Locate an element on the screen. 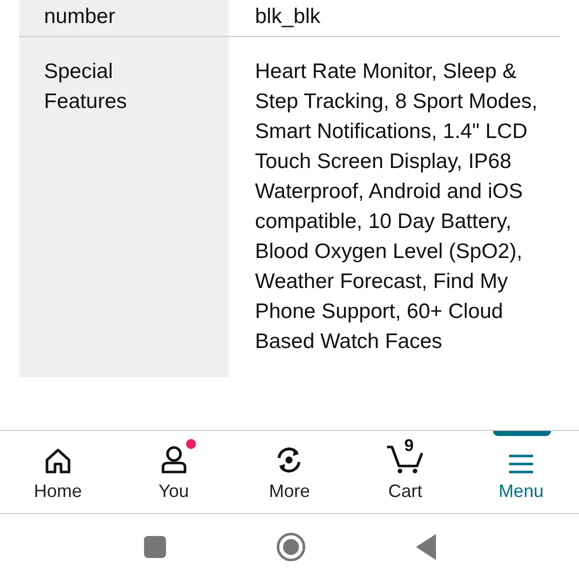  menu-icon is located at coordinates (521, 463).